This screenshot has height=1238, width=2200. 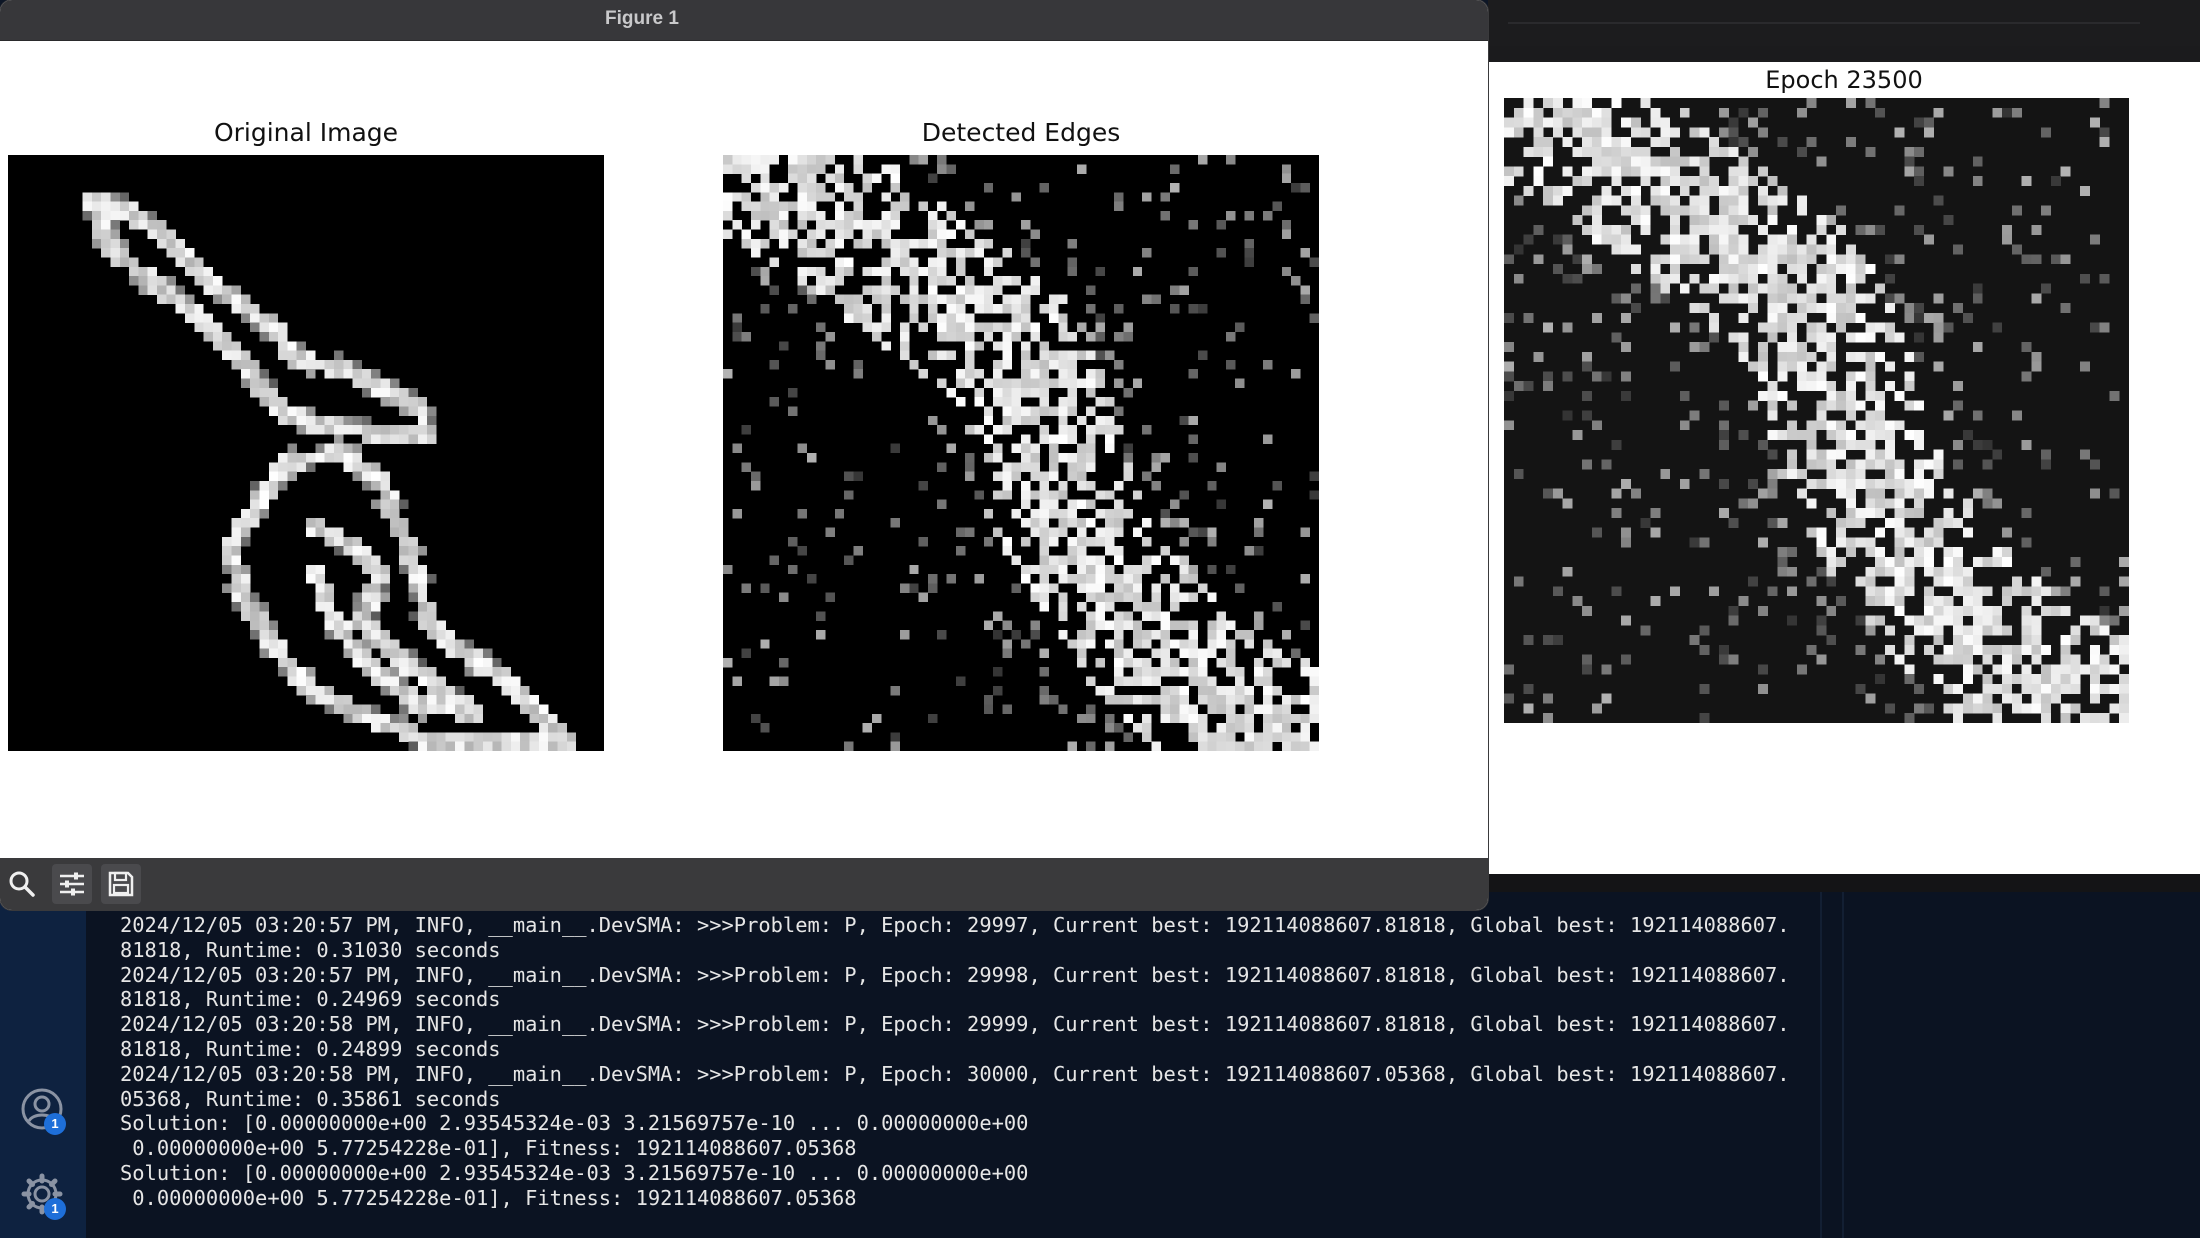 I want to click on detected-edges-plot, so click(x=1021, y=453).